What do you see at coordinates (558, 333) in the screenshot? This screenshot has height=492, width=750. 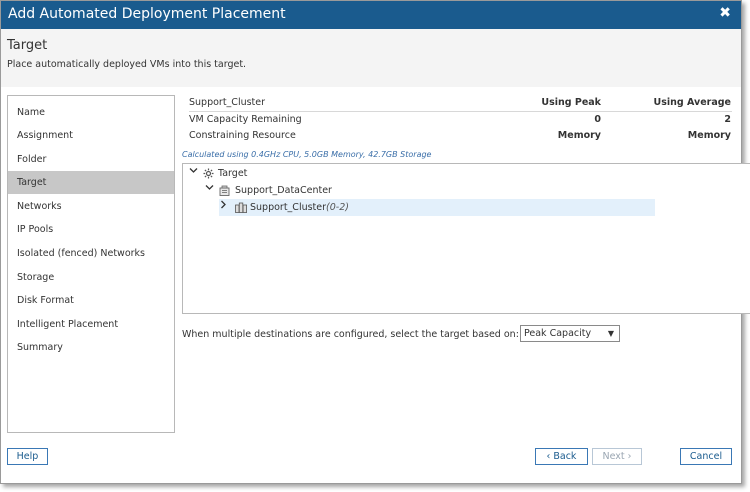 I see `select-value: Peak Capacity` at bounding box center [558, 333].